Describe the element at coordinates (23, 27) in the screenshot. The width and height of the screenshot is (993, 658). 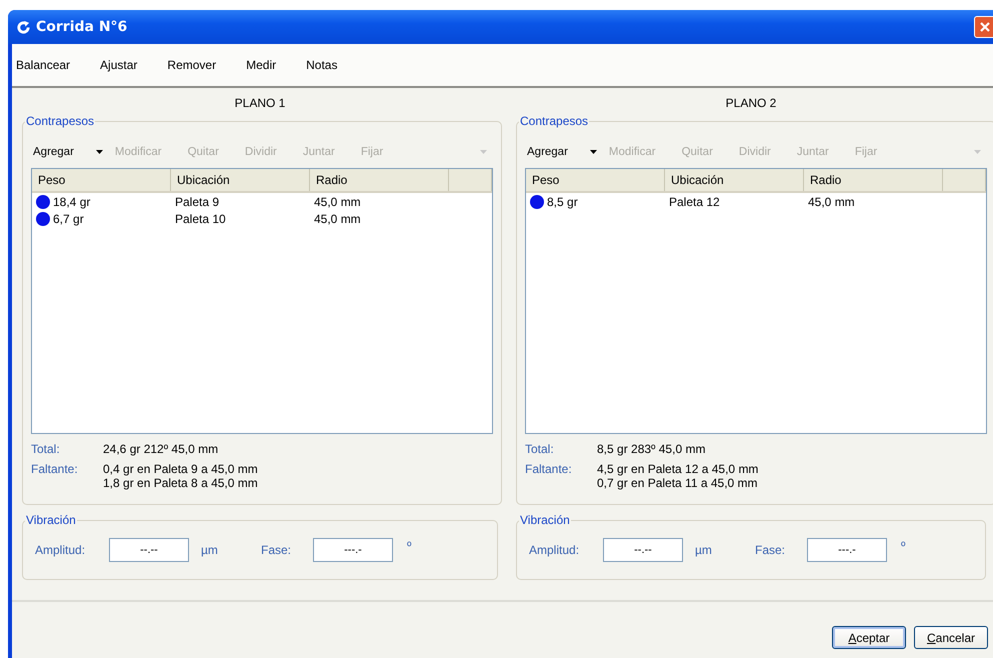
I see `circular-arrow-icon` at that location.